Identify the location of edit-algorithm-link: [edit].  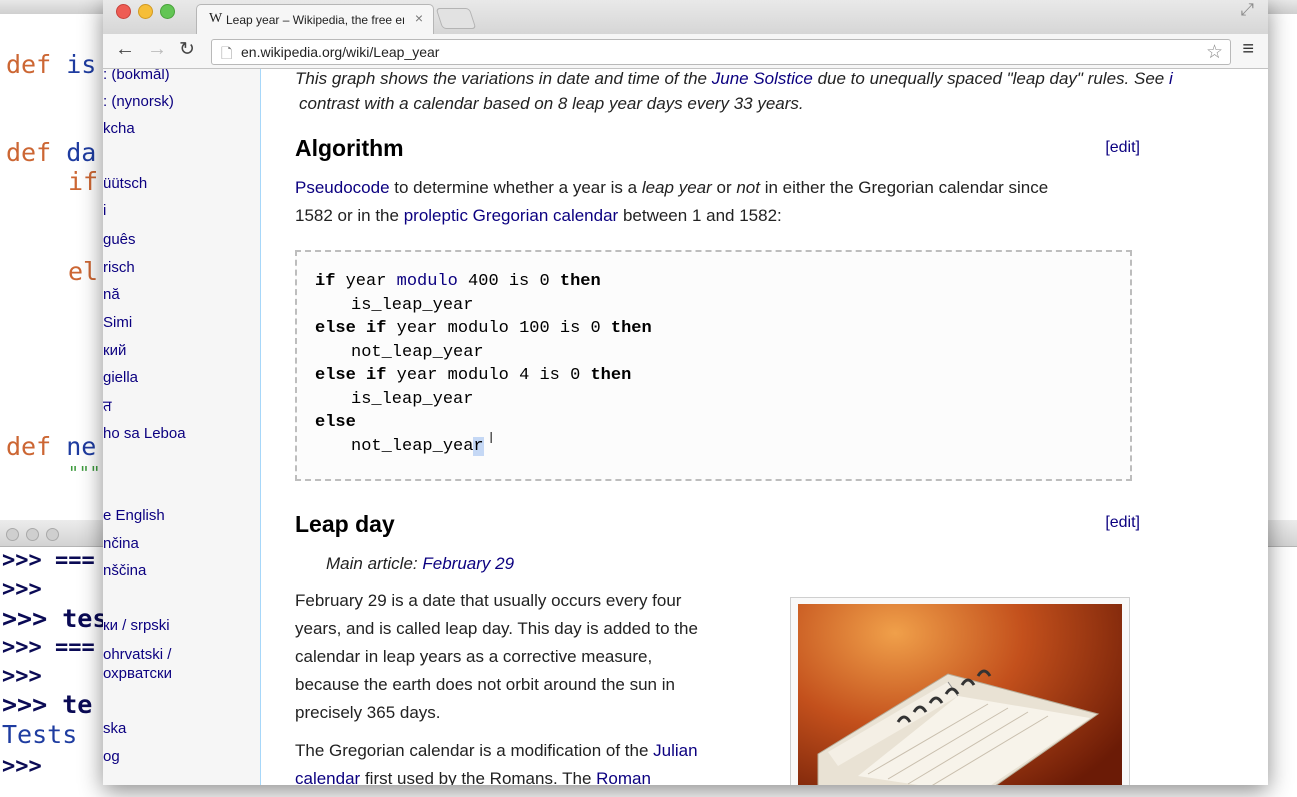
(1122, 148).